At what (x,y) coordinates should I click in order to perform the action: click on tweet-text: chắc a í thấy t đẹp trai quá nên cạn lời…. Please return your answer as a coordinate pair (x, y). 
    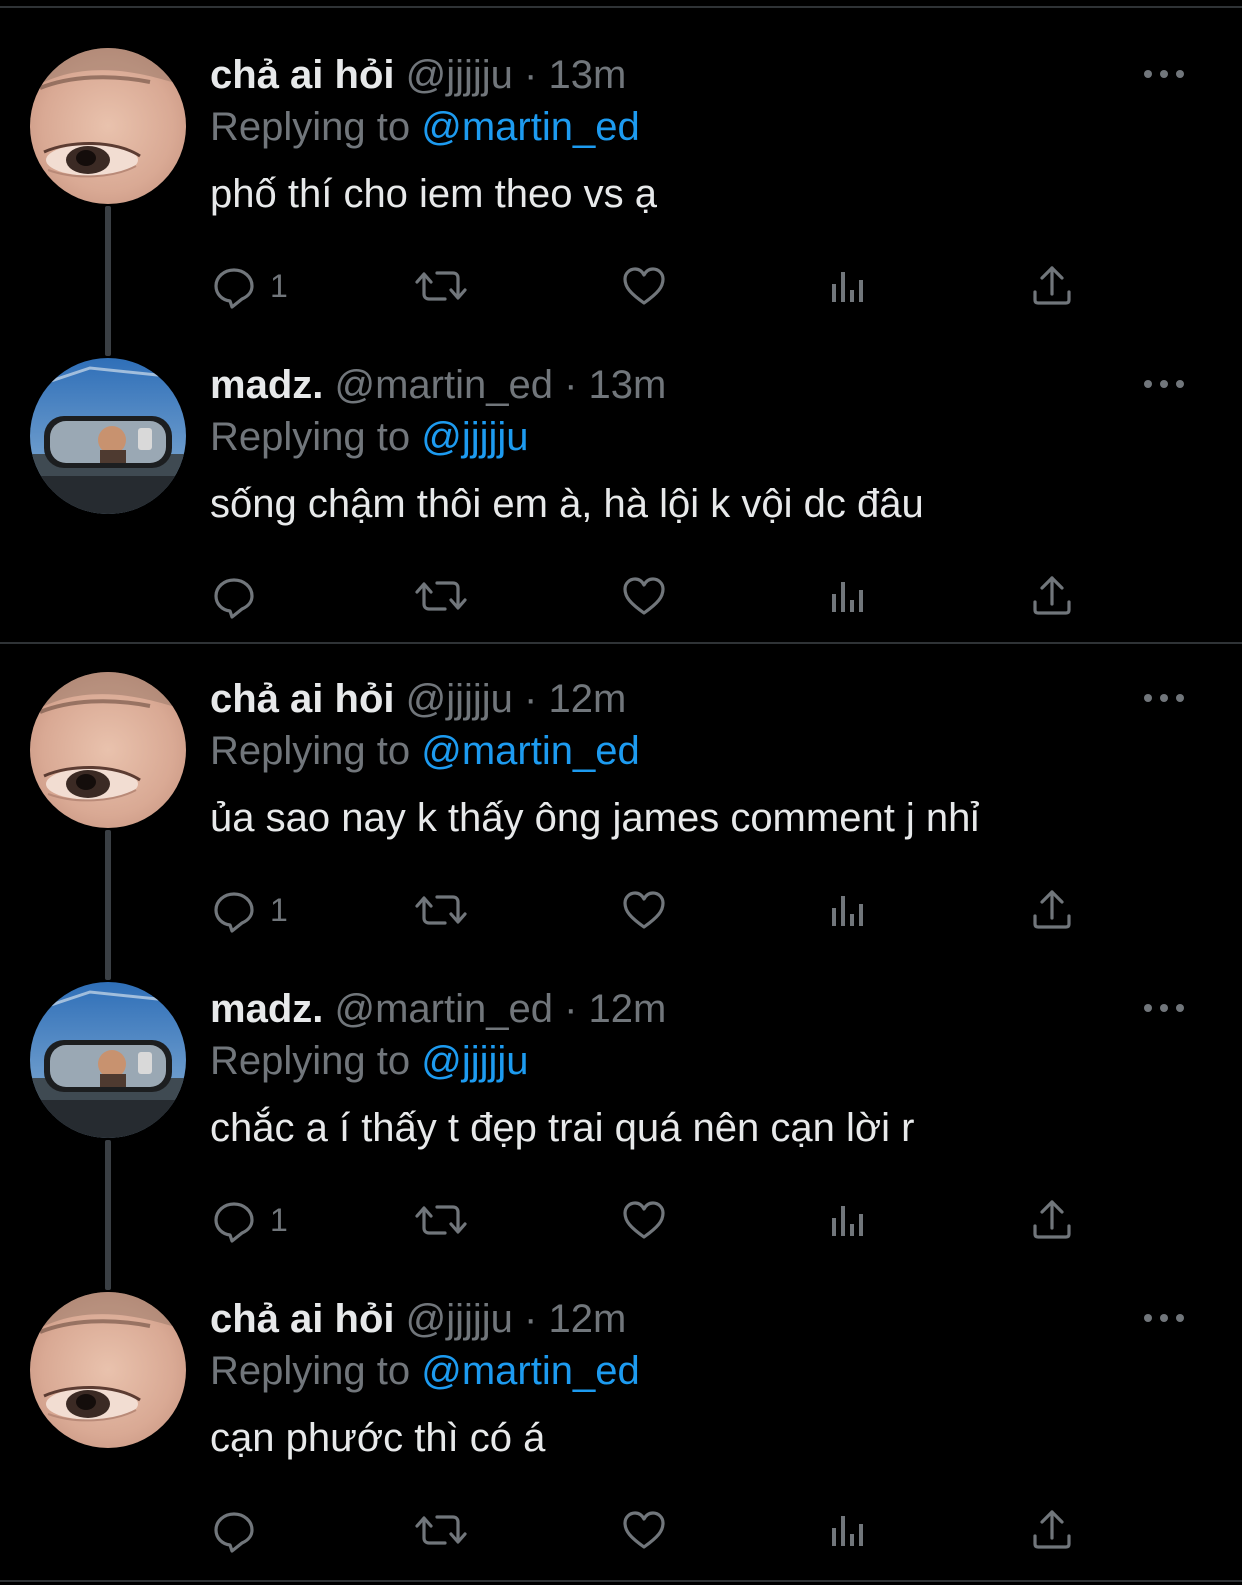
    Looking at the image, I should click on (562, 1128).